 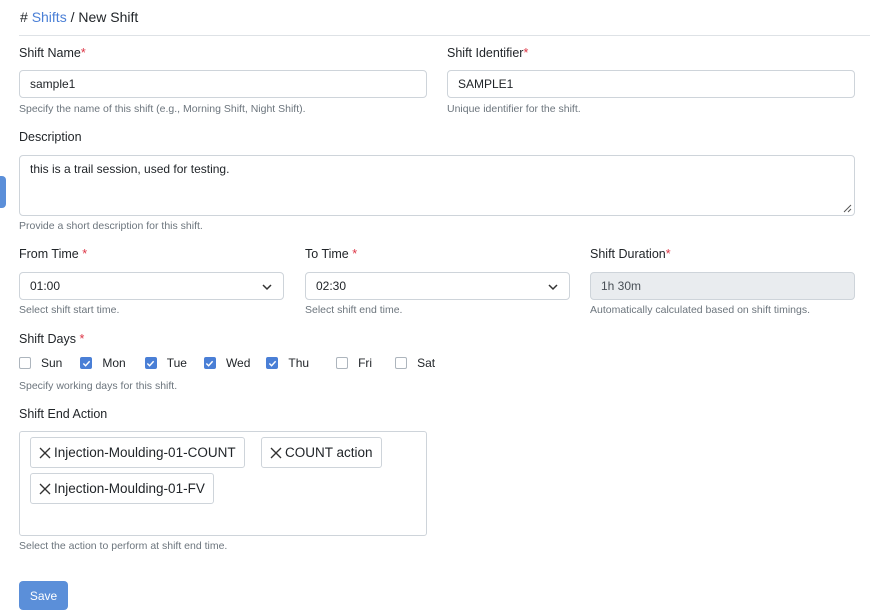 I want to click on breadcrumb-hash: #, so click(x=24, y=17).